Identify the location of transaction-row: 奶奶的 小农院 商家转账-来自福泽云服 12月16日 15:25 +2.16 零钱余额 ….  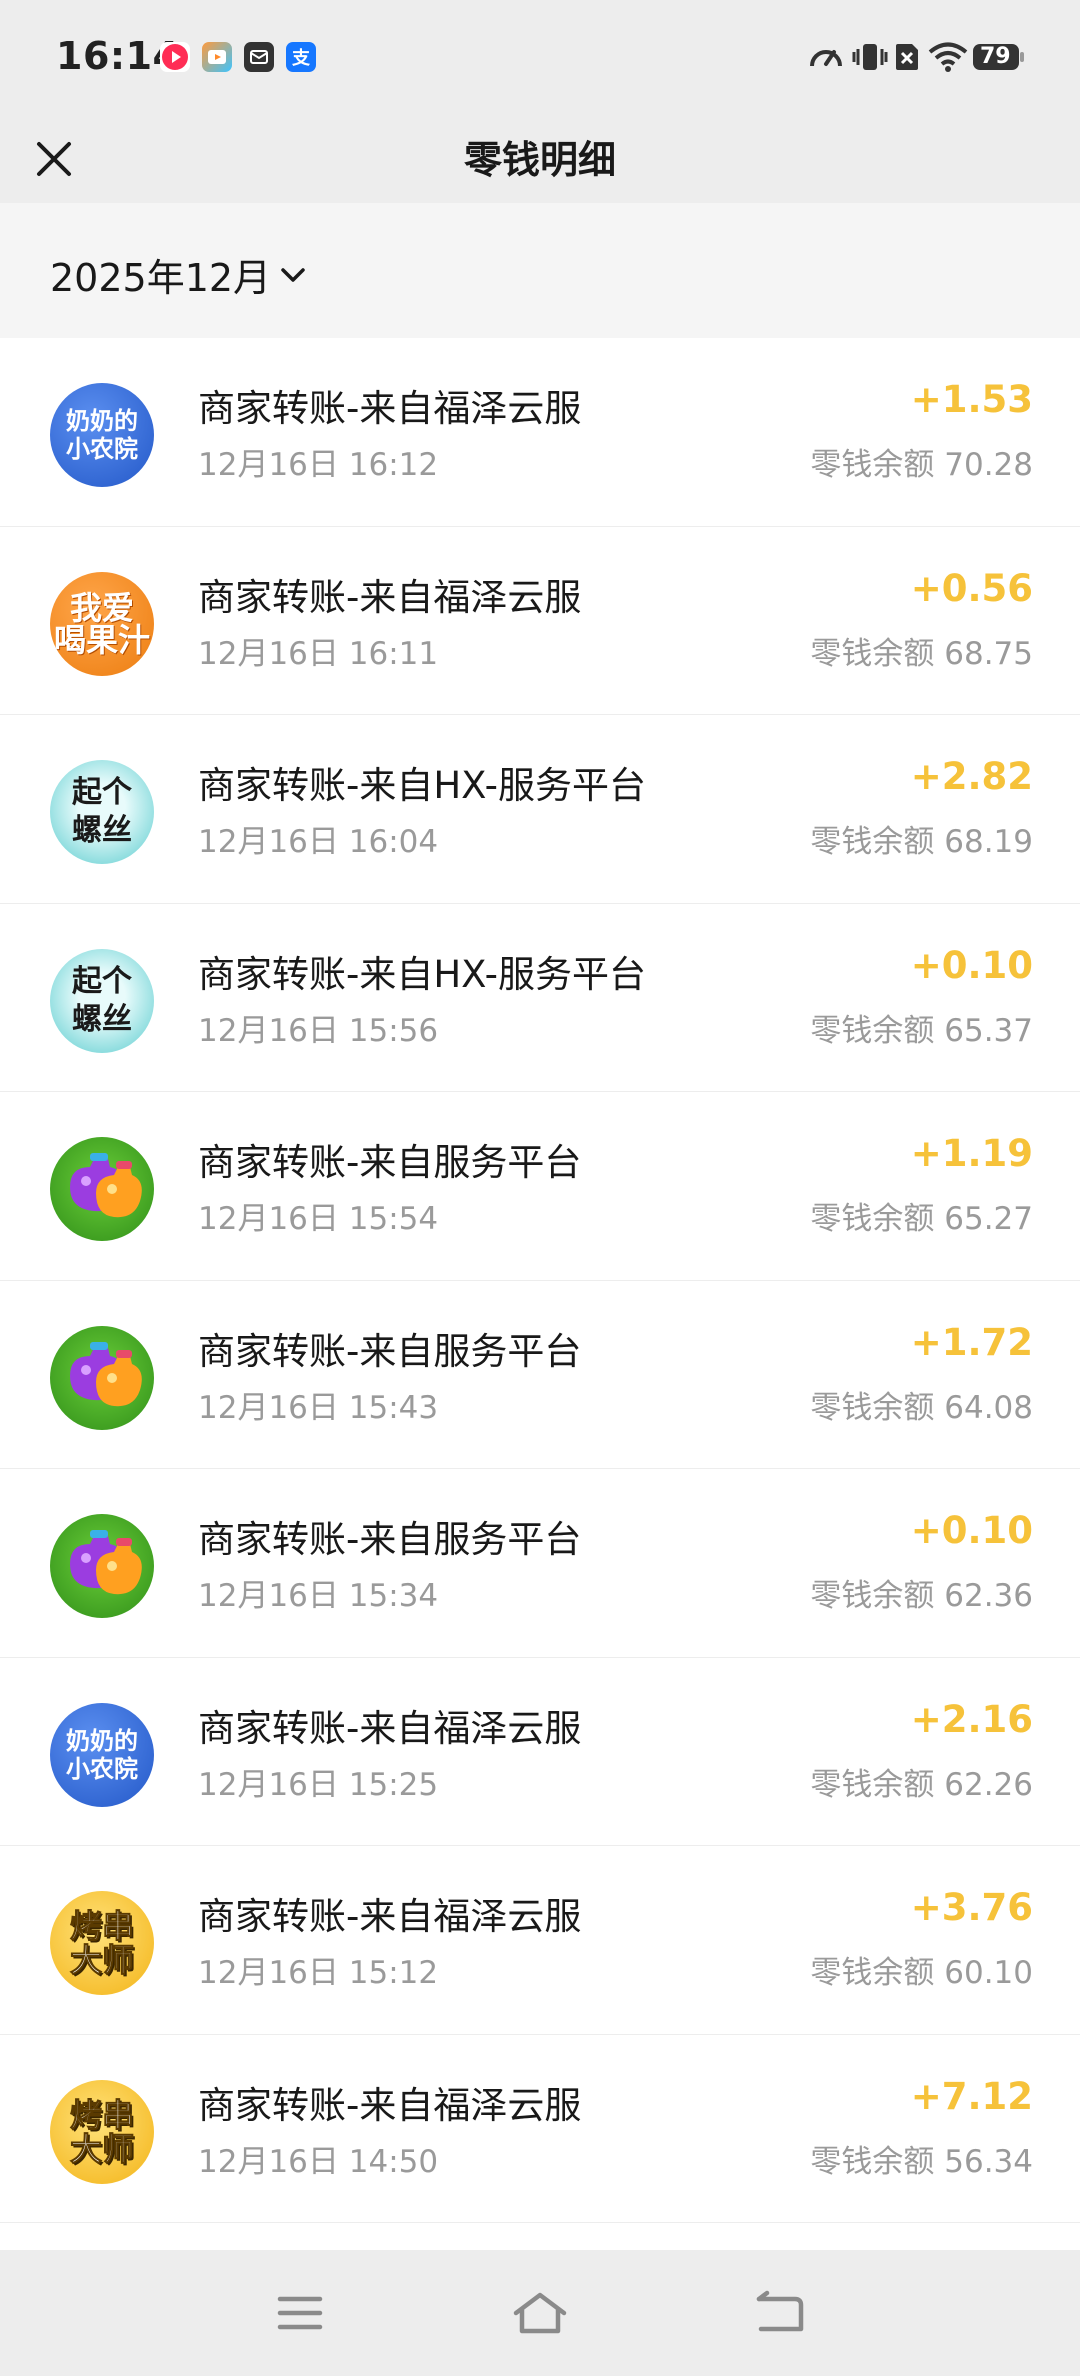
(540, 1751).